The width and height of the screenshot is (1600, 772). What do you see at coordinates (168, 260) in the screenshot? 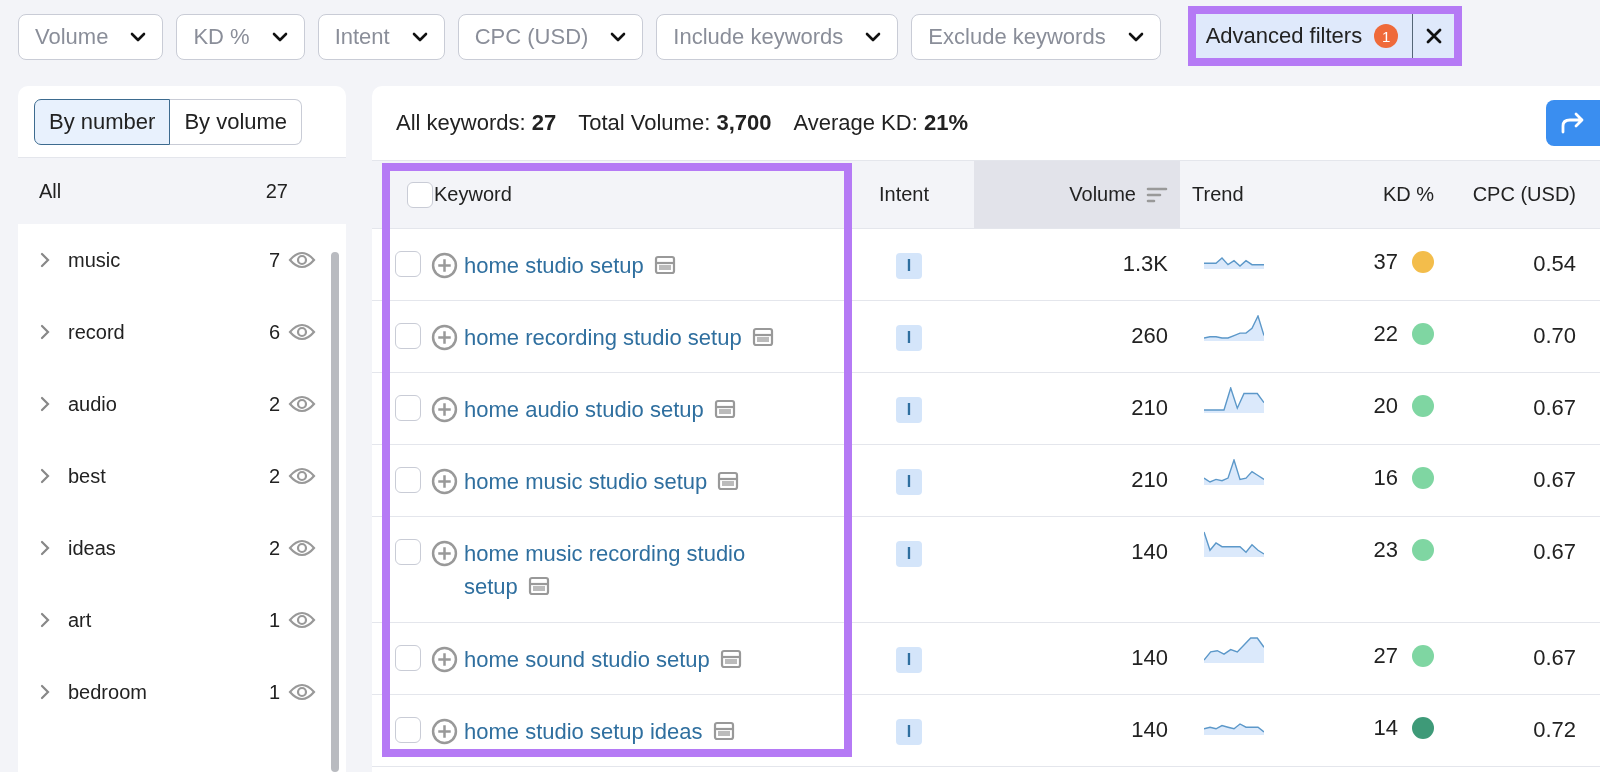
I see `group-label: music` at bounding box center [168, 260].